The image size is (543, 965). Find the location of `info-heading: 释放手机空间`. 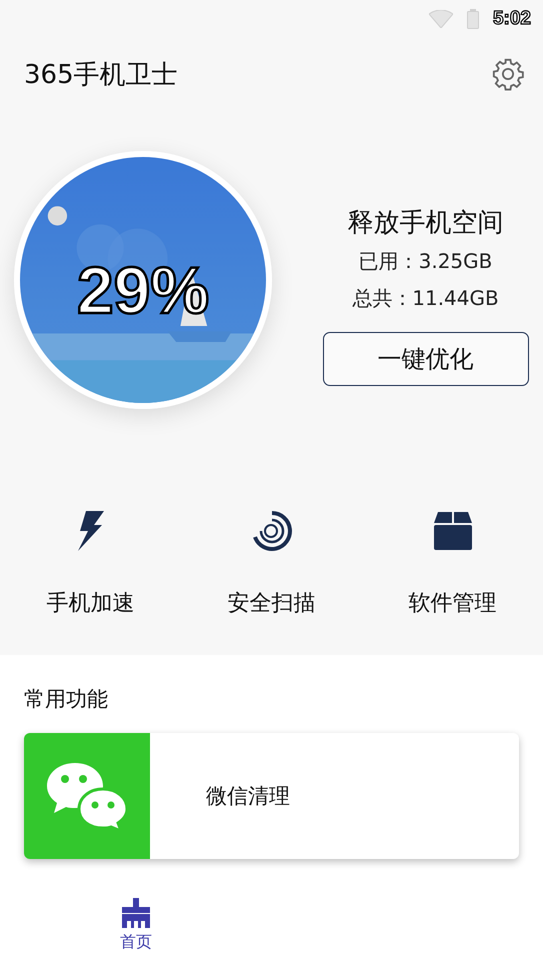

info-heading: 释放手机空间 is located at coordinates (426, 223).